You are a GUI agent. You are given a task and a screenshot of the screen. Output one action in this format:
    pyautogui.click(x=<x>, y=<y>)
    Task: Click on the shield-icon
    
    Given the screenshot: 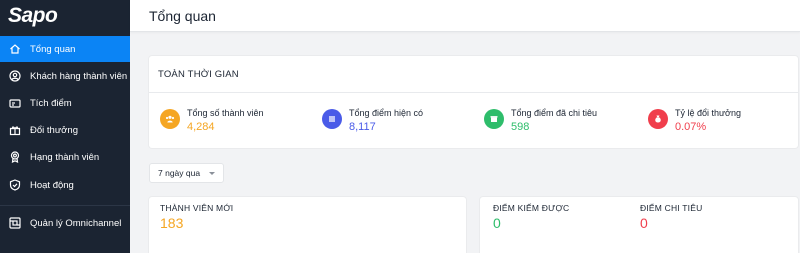 What is the action you would take?
    pyautogui.click(x=15, y=185)
    